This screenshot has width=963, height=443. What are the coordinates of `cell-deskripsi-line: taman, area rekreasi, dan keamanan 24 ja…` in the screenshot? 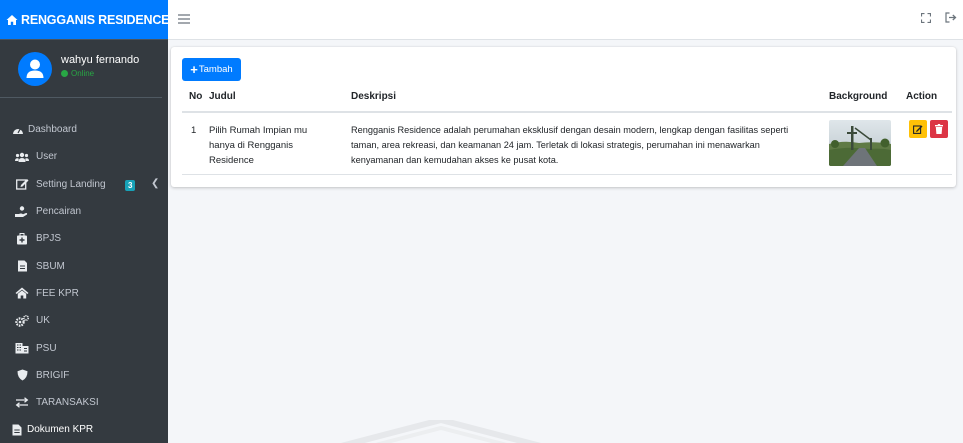 It's located at (555, 145).